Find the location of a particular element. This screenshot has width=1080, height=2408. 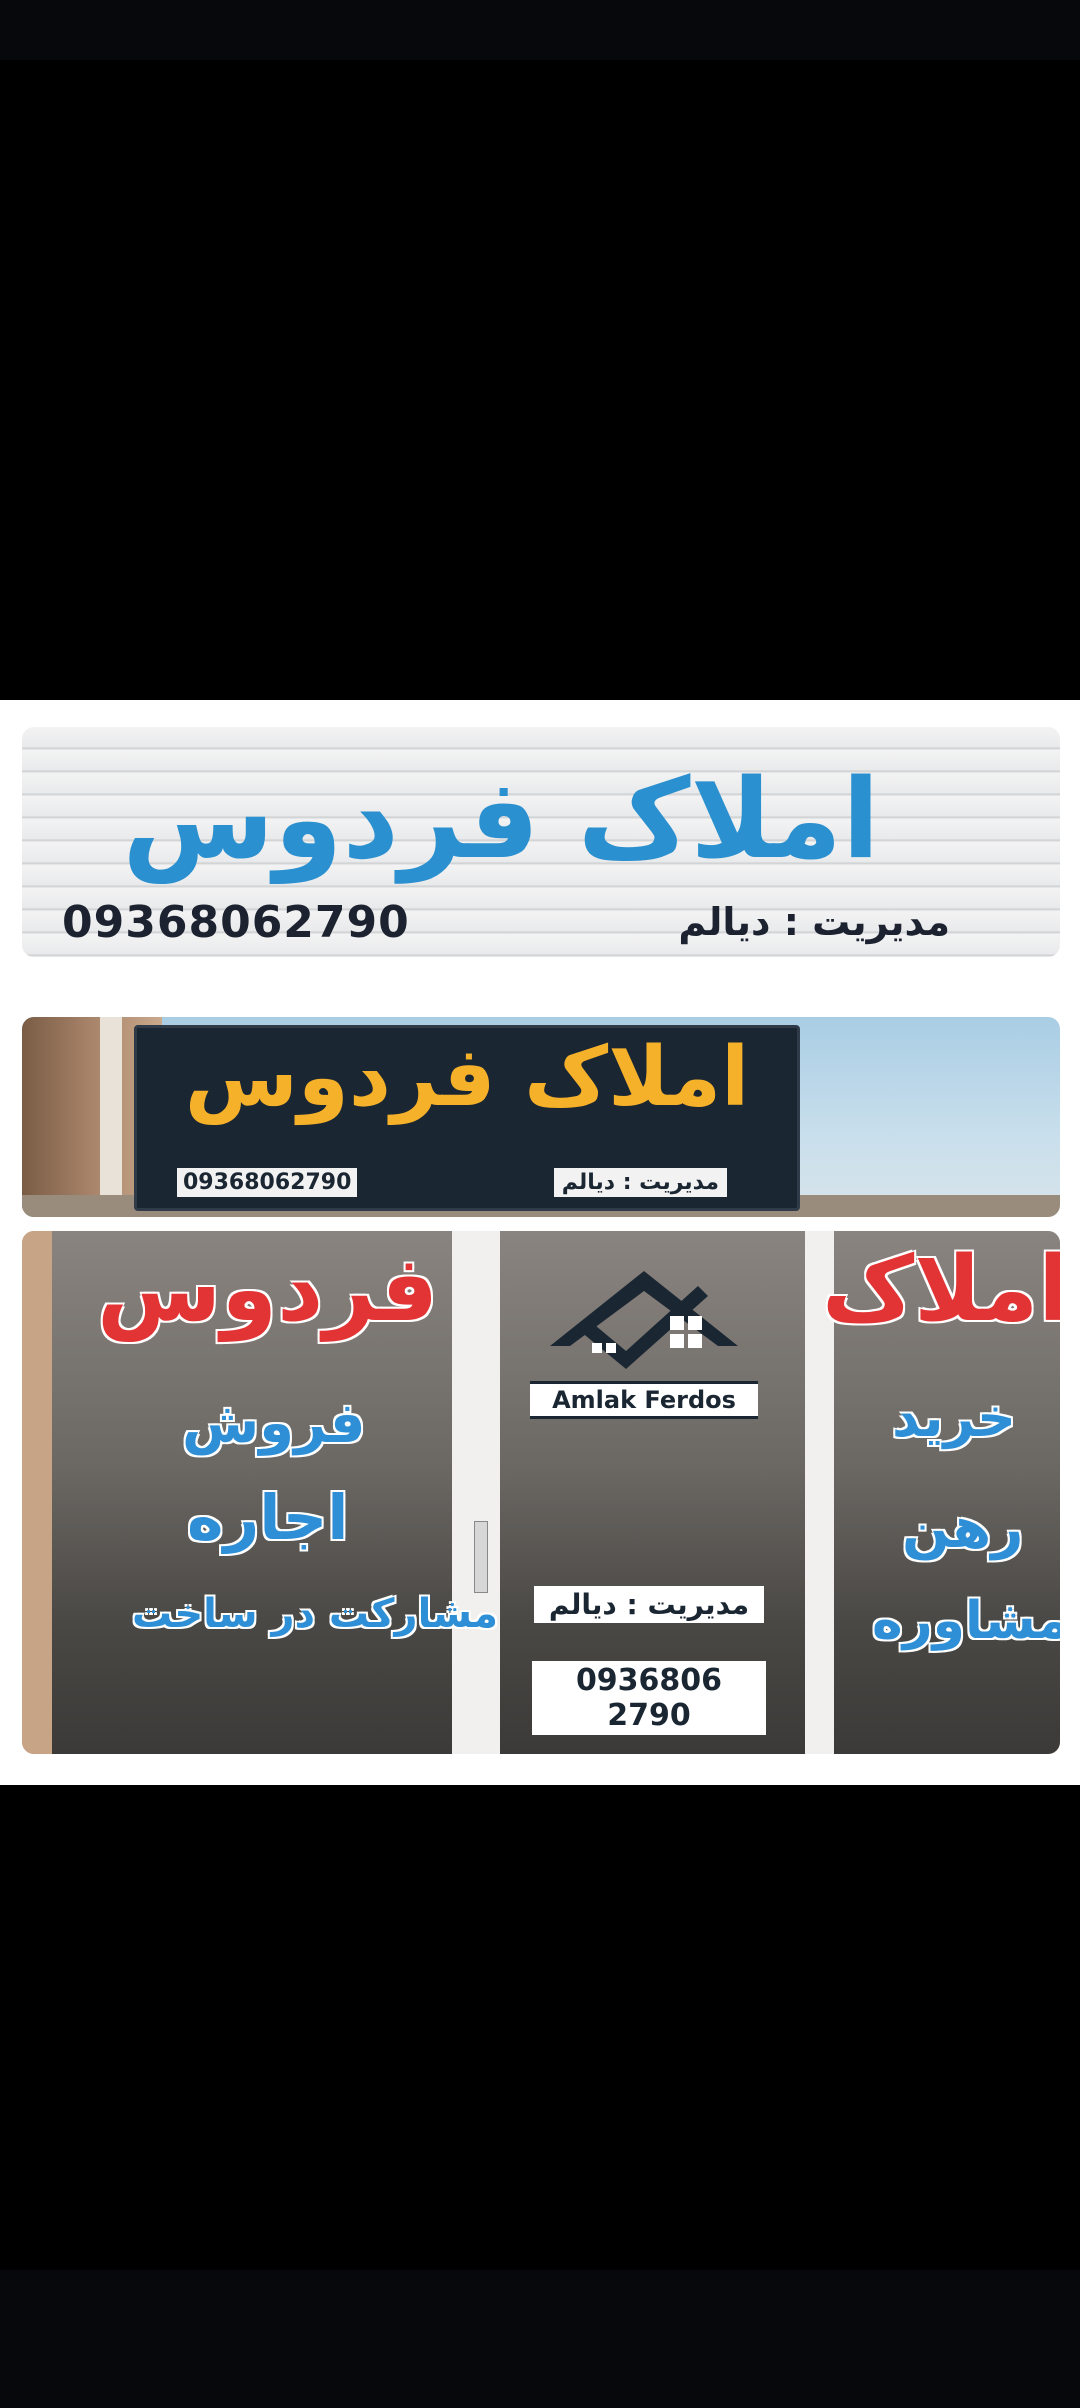

sign-manager: مدیریت : دیالم is located at coordinates (814, 922).